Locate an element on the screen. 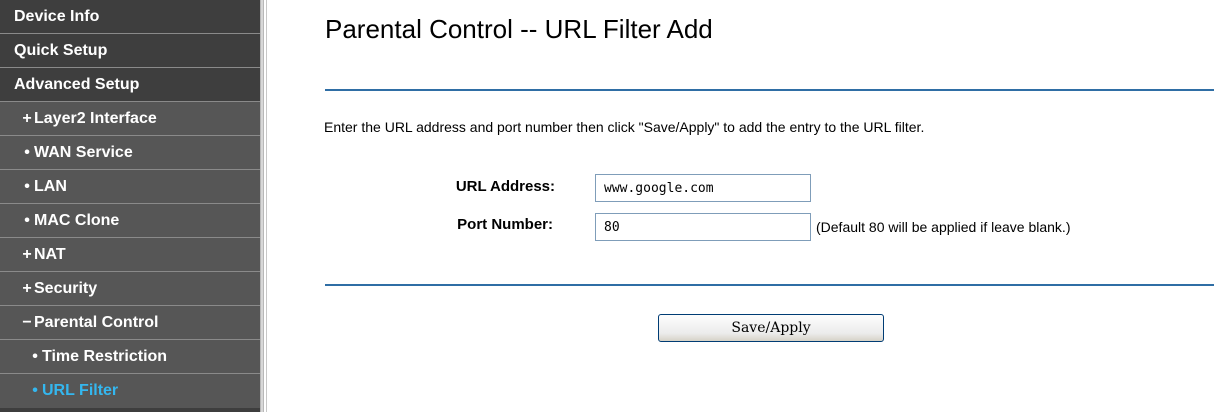 The image size is (1214, 412). bottom-divider is located at coordinates (769, 285).